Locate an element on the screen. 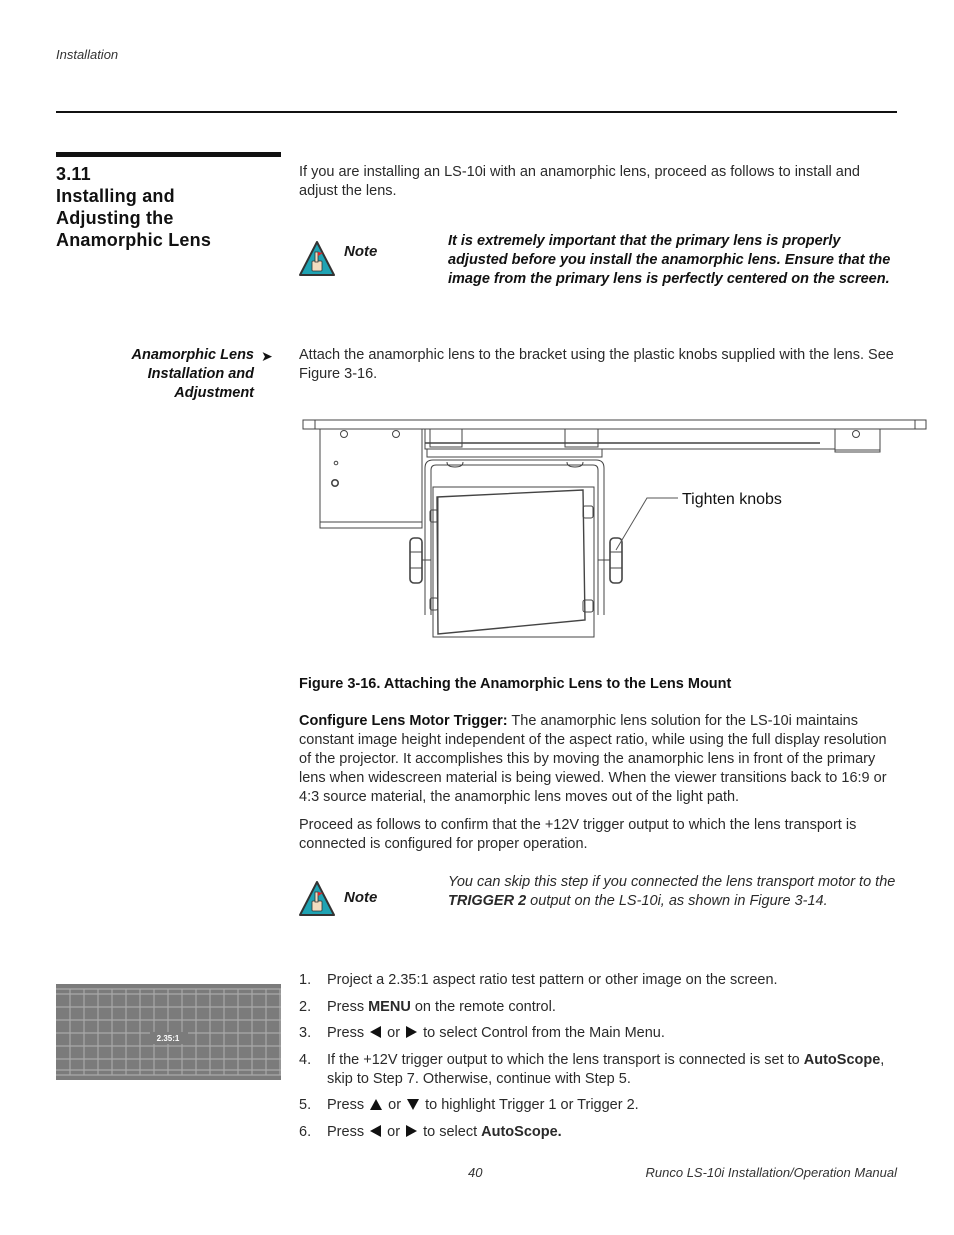 This screenshot has height=1235, width=954. step-key: AutoScope is located at coordinates (842, 1059).